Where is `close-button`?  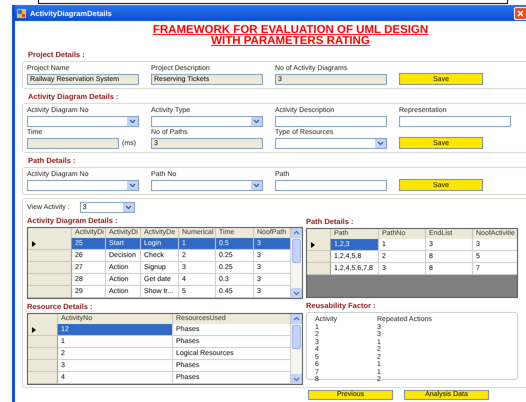 close-button is located at coordinates (520, 13).